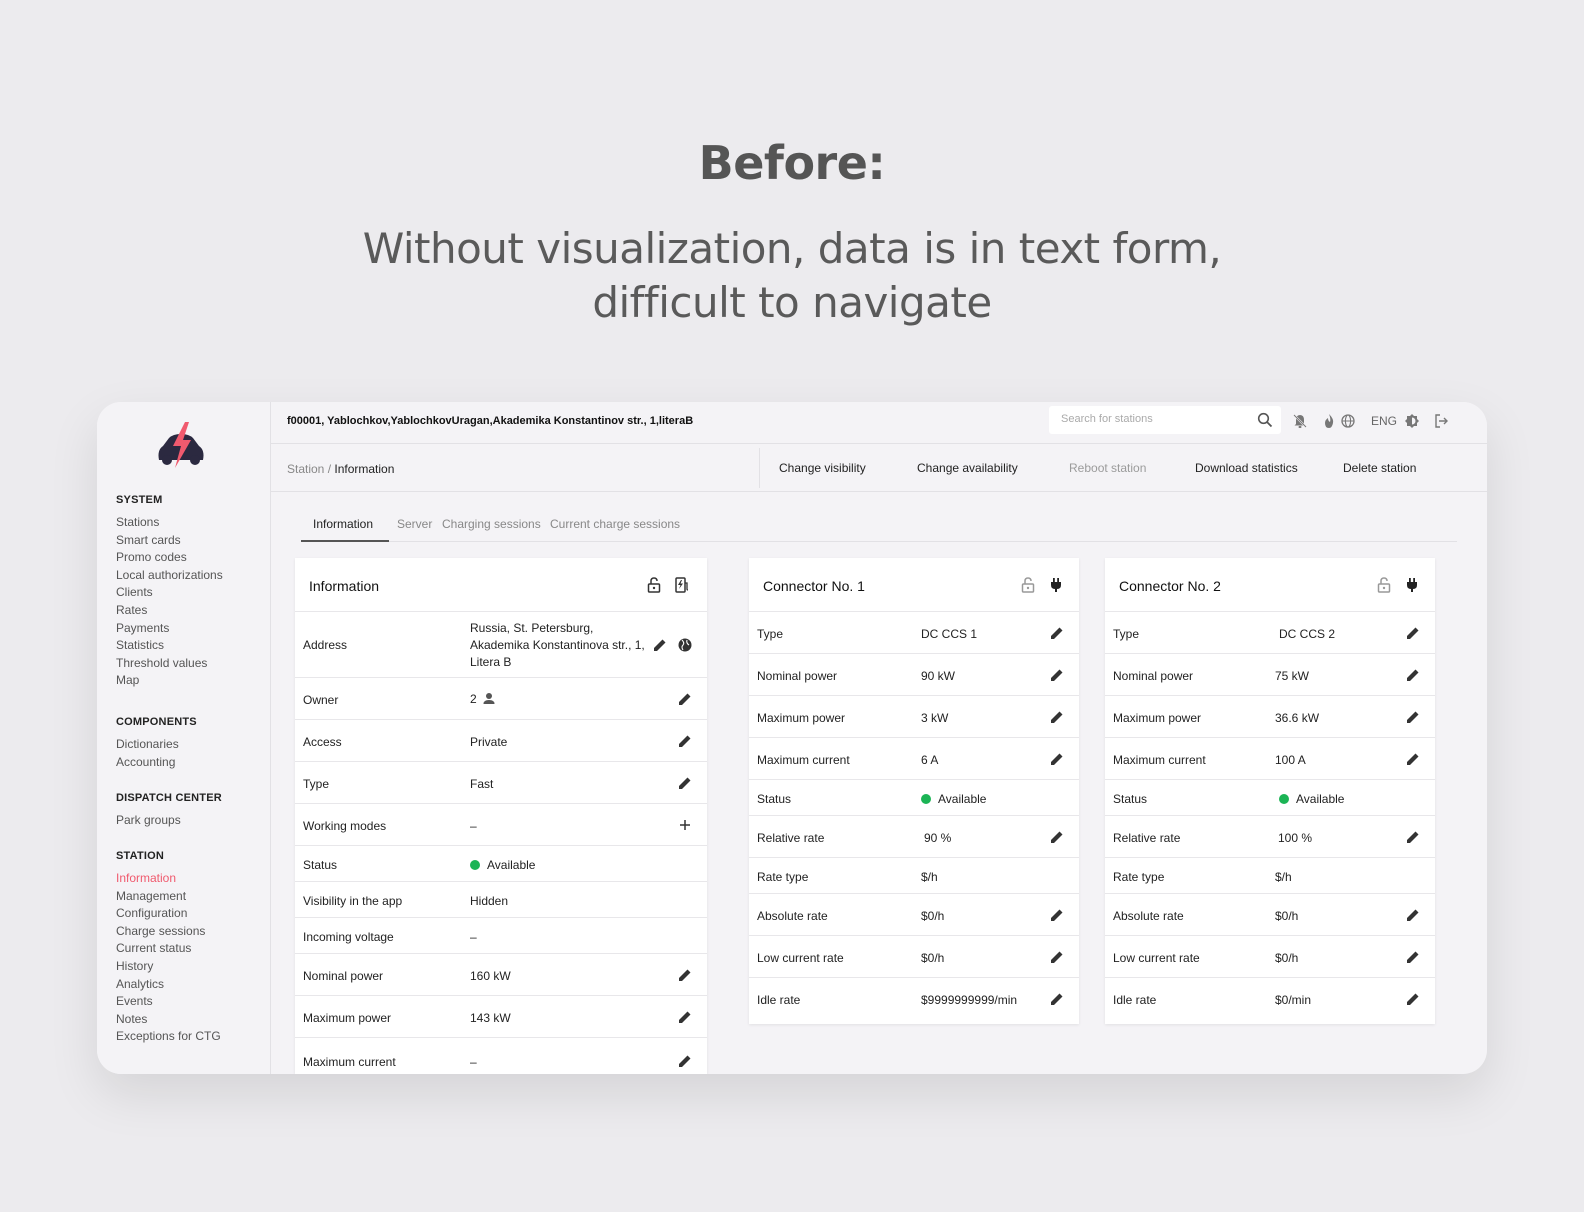 This screenshot has width=1584, height=1212. Describe the element at coordinates (1151, 419) in the screenshot. I see `search-input` at that location.